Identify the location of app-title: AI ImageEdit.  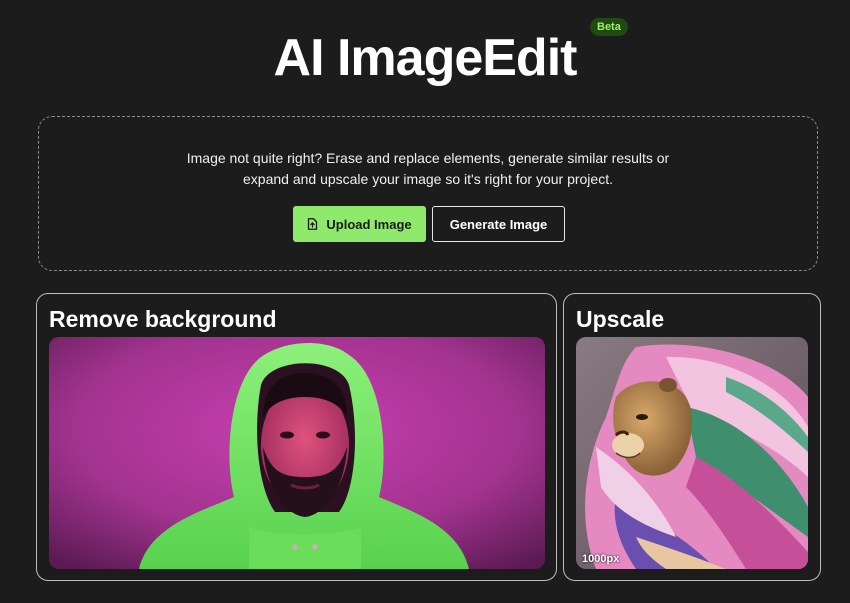
(425, 58).